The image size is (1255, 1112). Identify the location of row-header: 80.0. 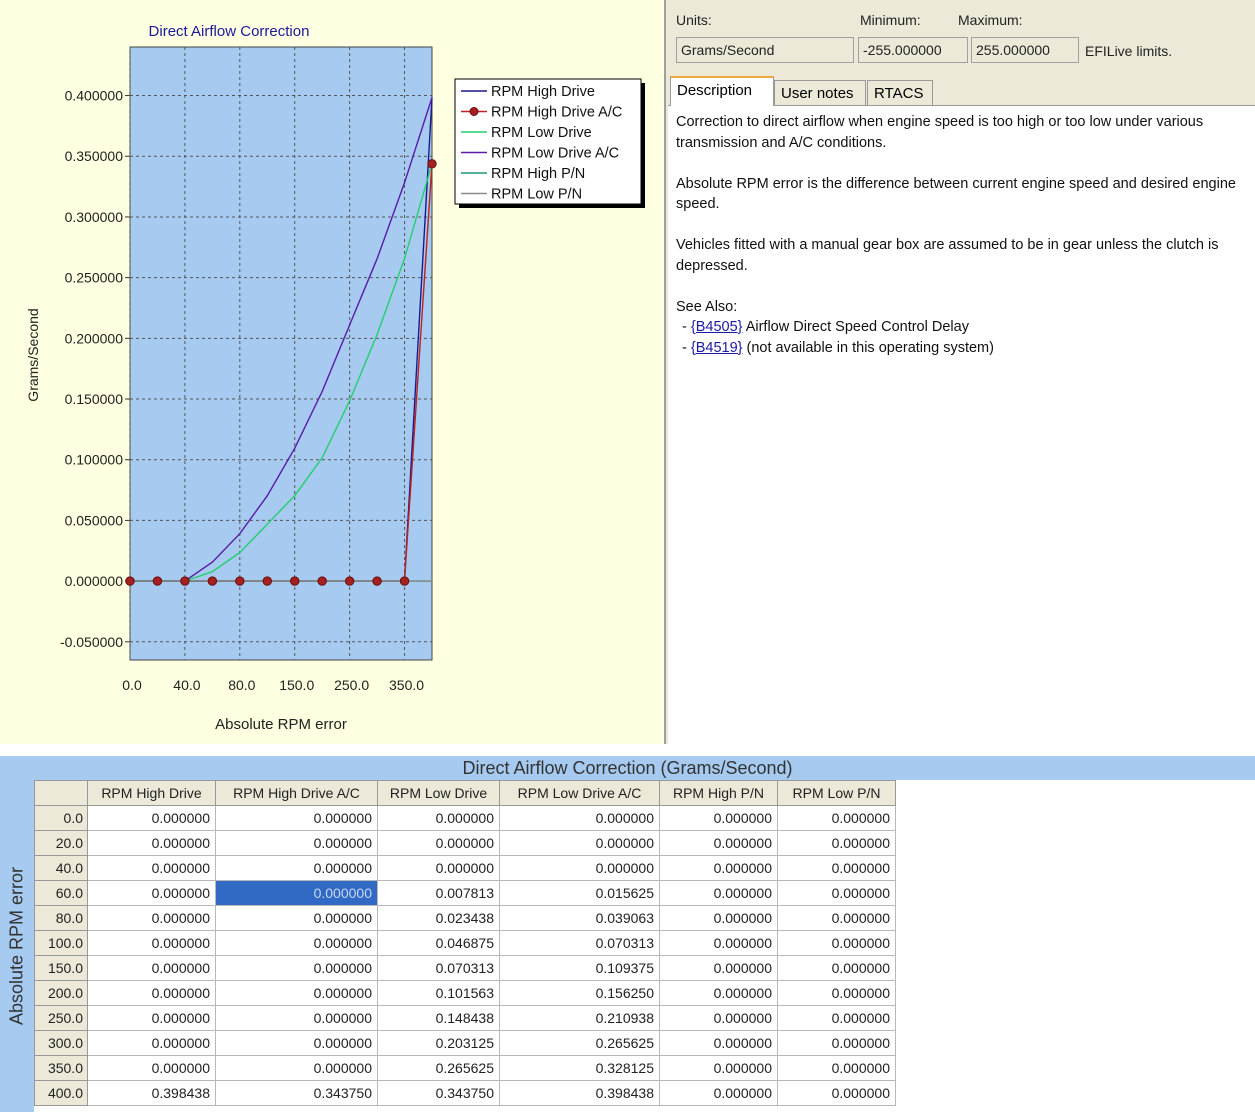
(61, 918).